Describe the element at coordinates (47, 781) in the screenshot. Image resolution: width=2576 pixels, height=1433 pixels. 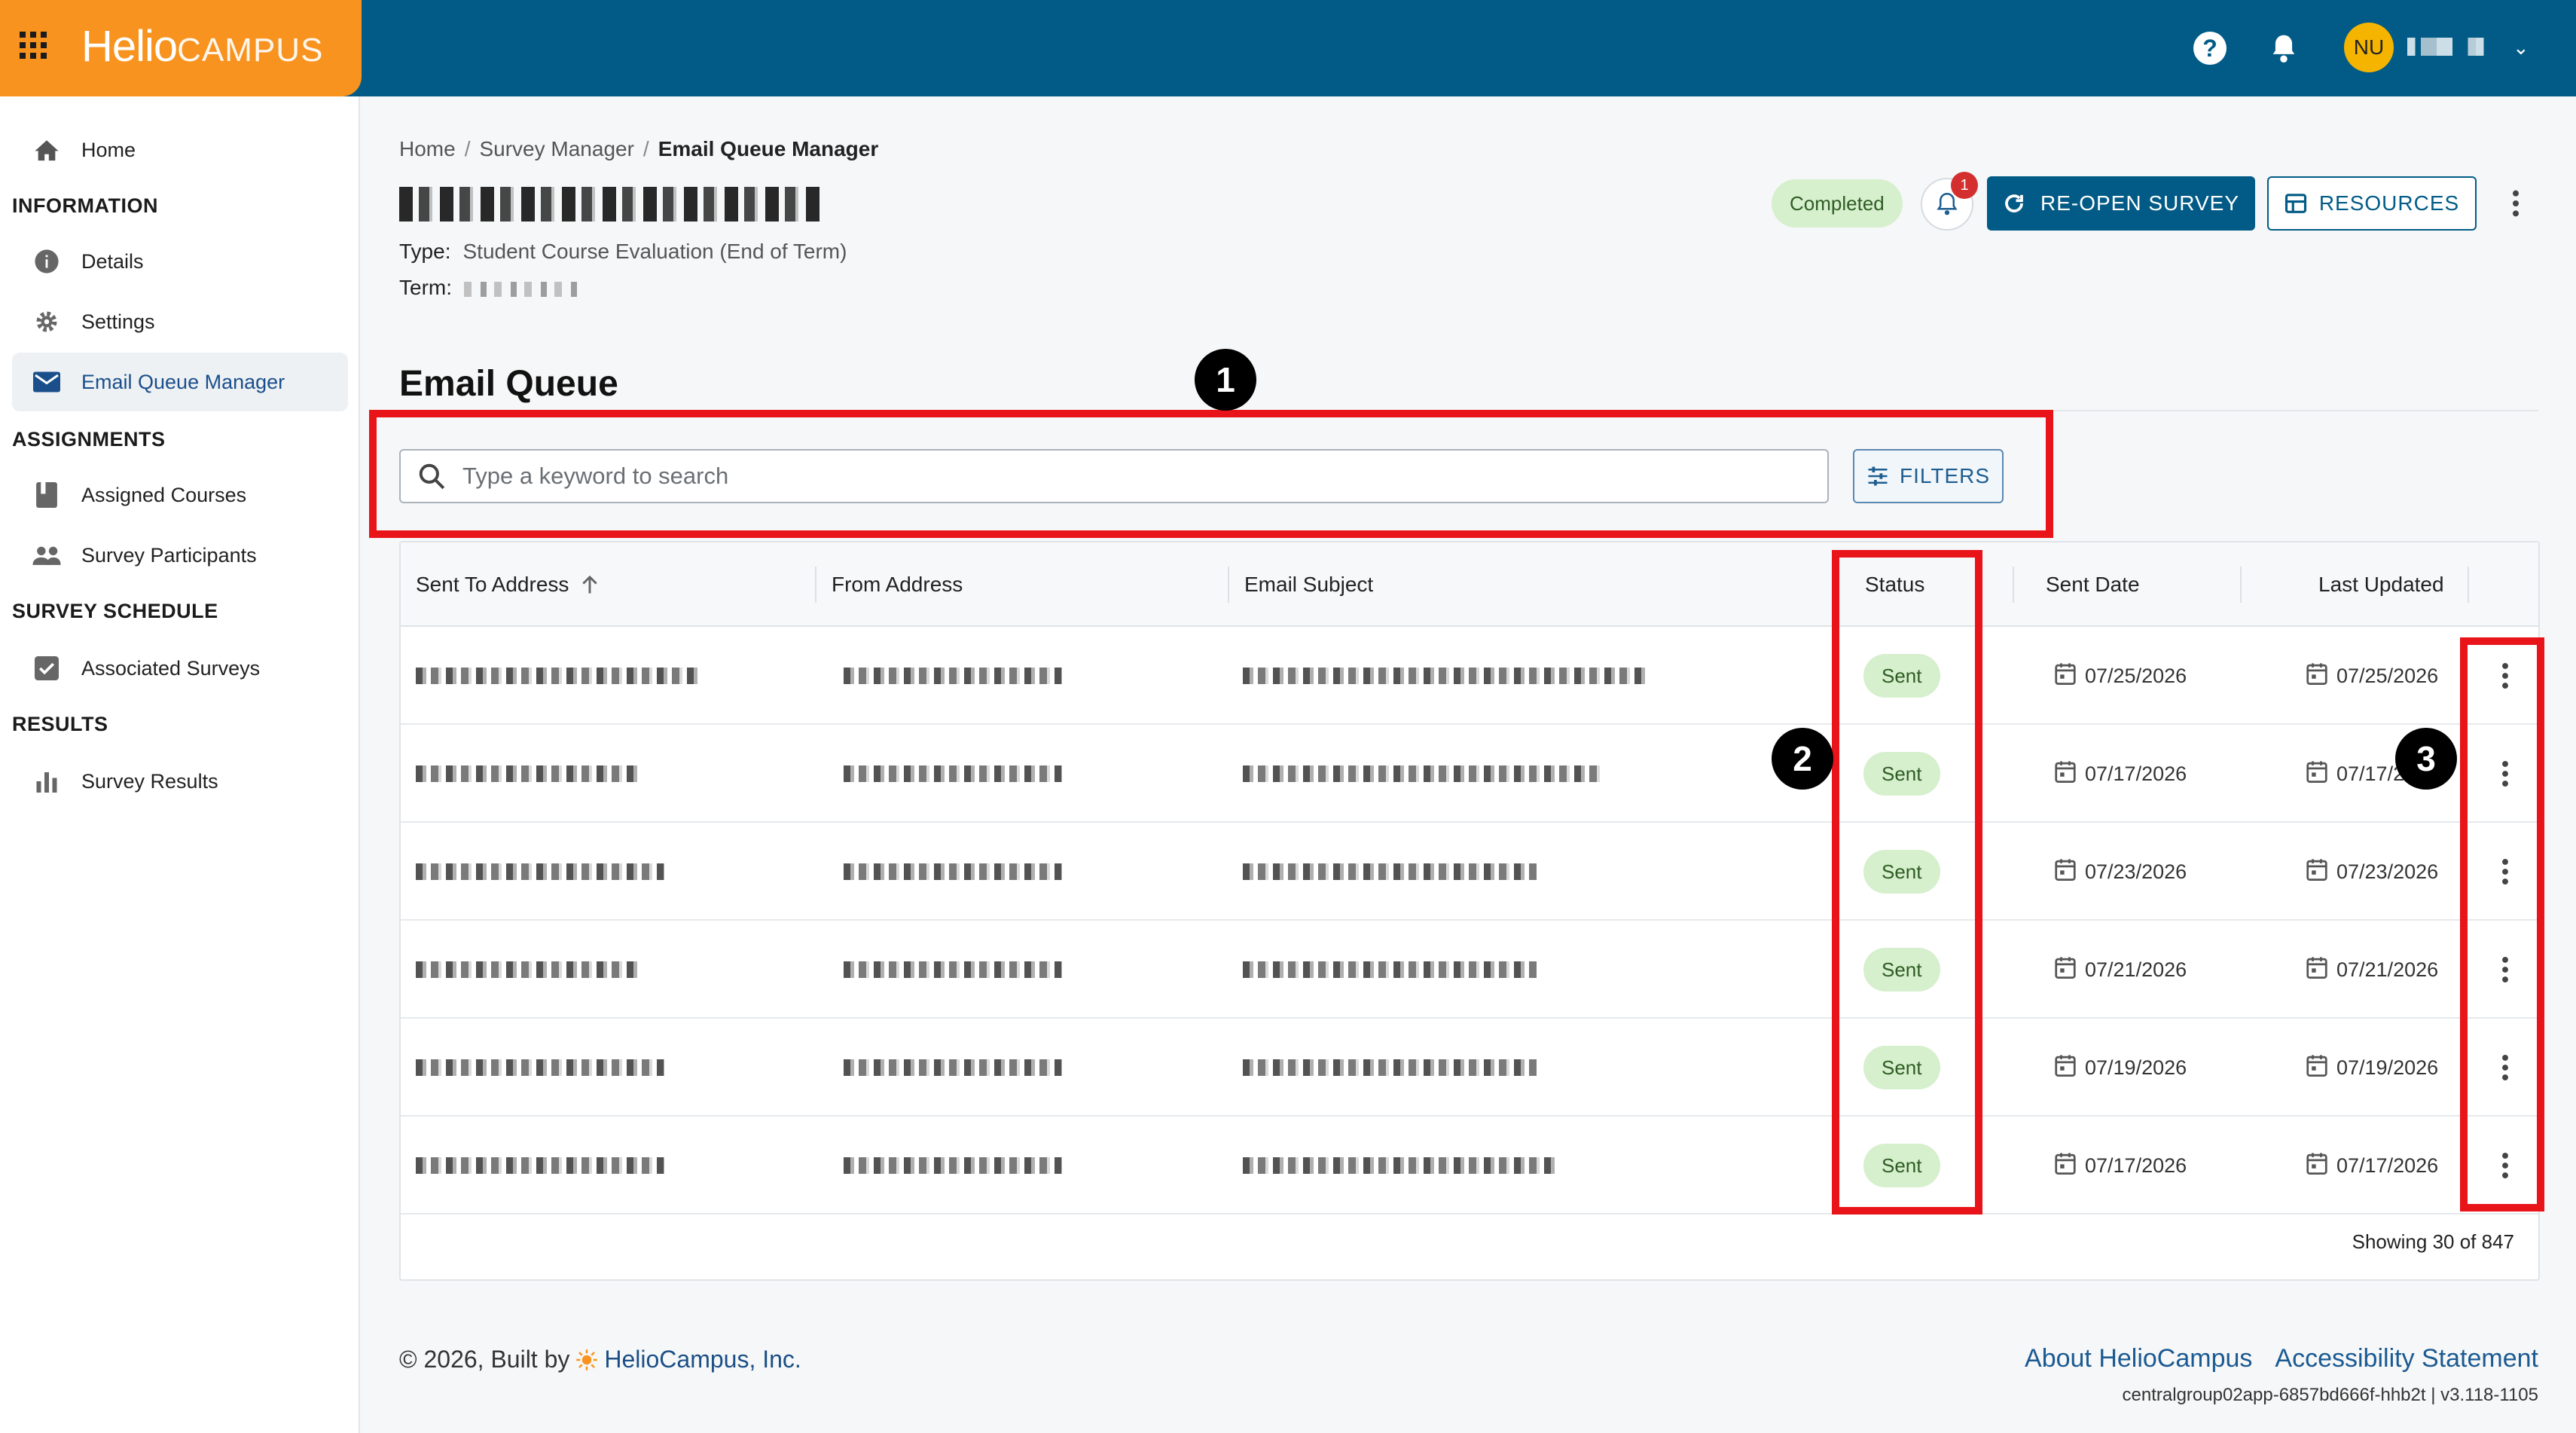
I see `bar-chart-icon` at that location.